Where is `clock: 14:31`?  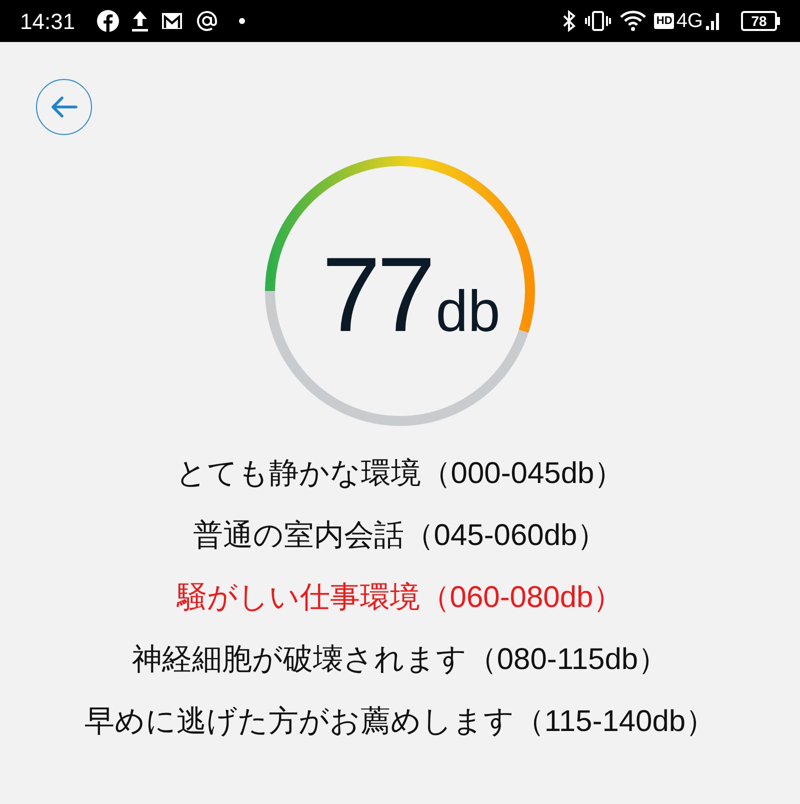 clock: 14:31 is located at coordinates (48, 22).